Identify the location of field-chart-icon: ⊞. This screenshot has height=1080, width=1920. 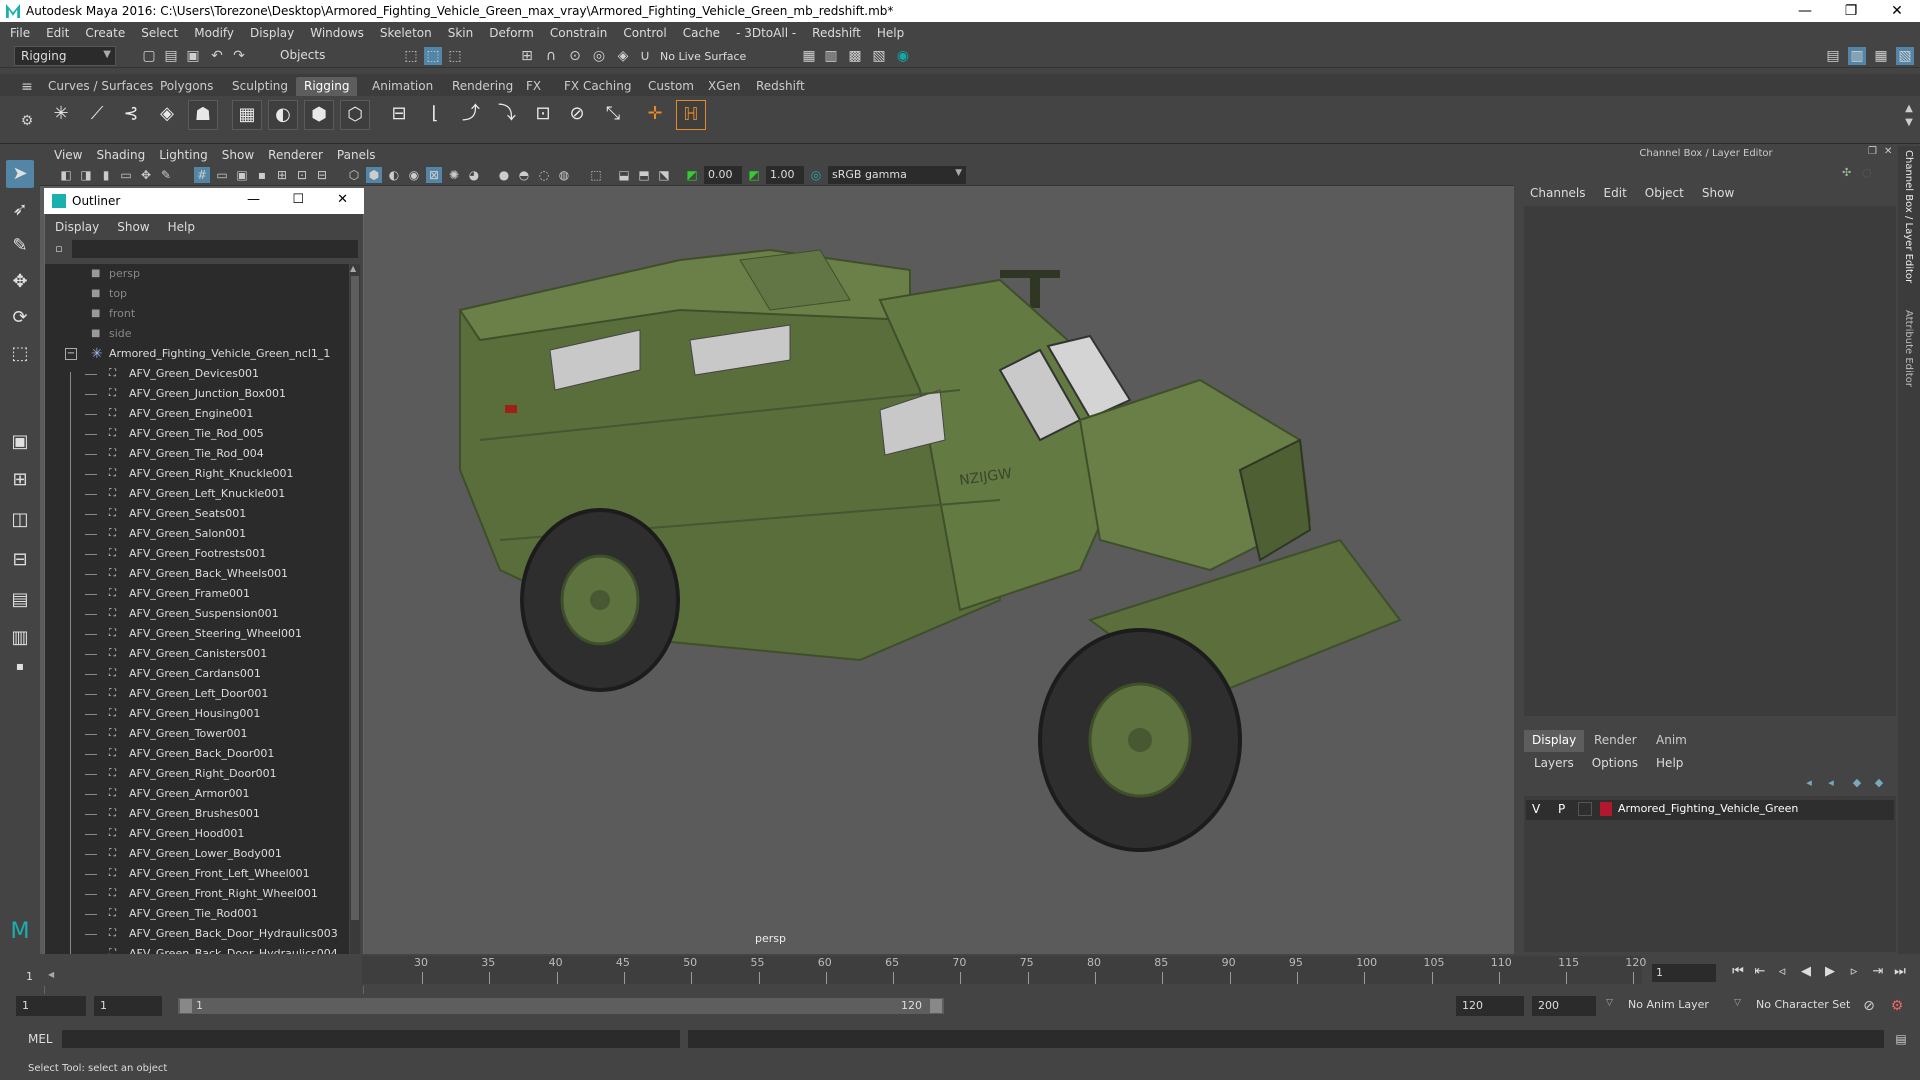
(282, 175).